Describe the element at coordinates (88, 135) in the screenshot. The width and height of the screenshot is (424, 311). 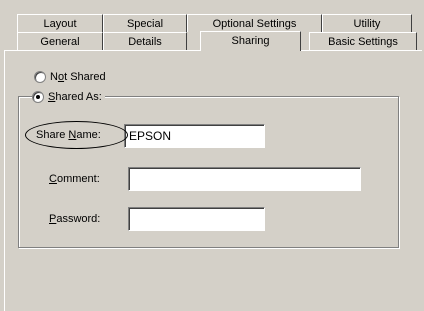
I see `share-name-label-suffix: ame:` at that location.